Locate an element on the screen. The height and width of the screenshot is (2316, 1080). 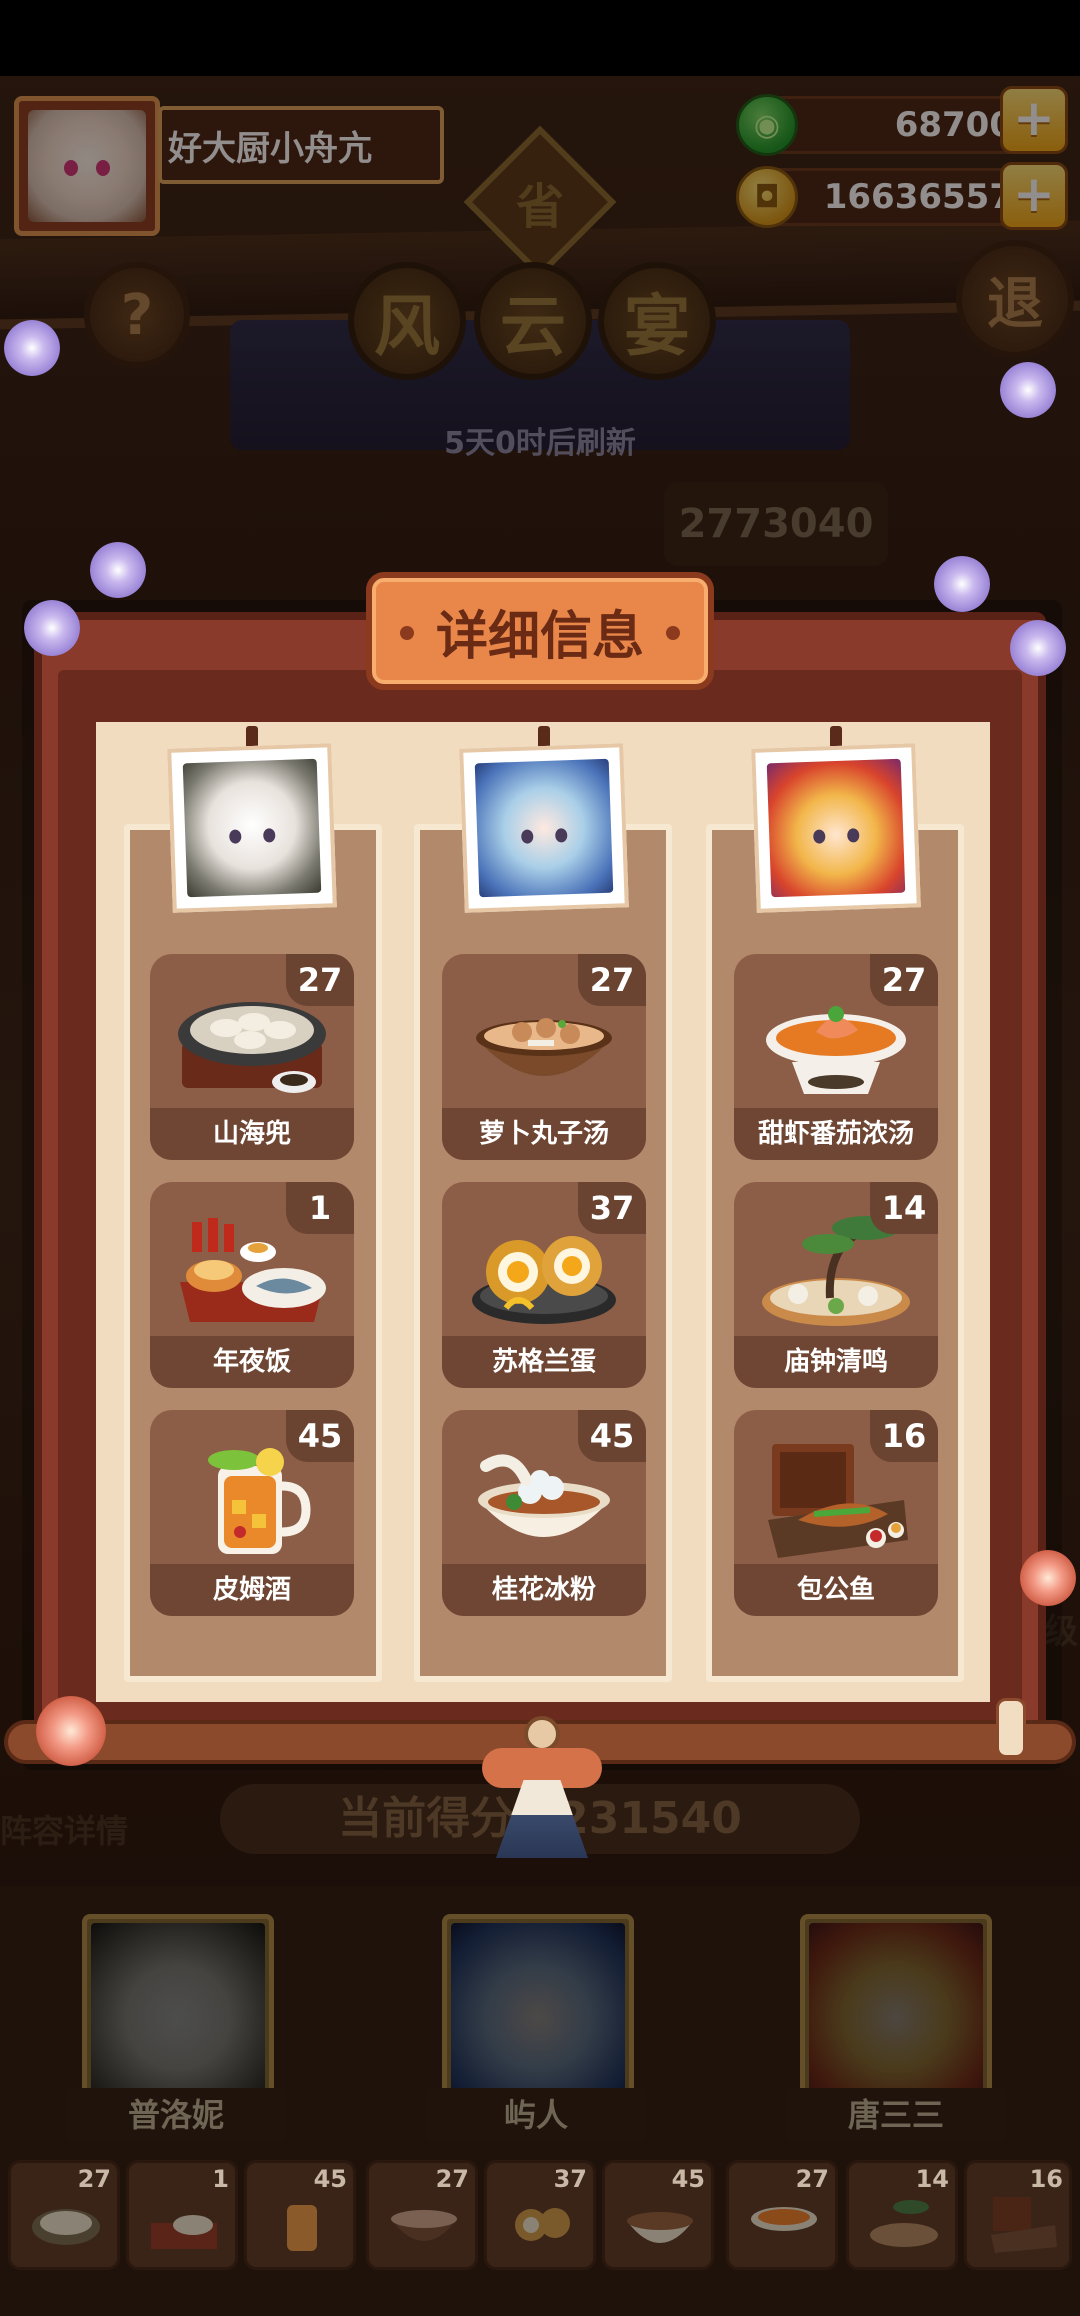
dish-card: 27 山海兜 is located at coordinates (252, 1057).